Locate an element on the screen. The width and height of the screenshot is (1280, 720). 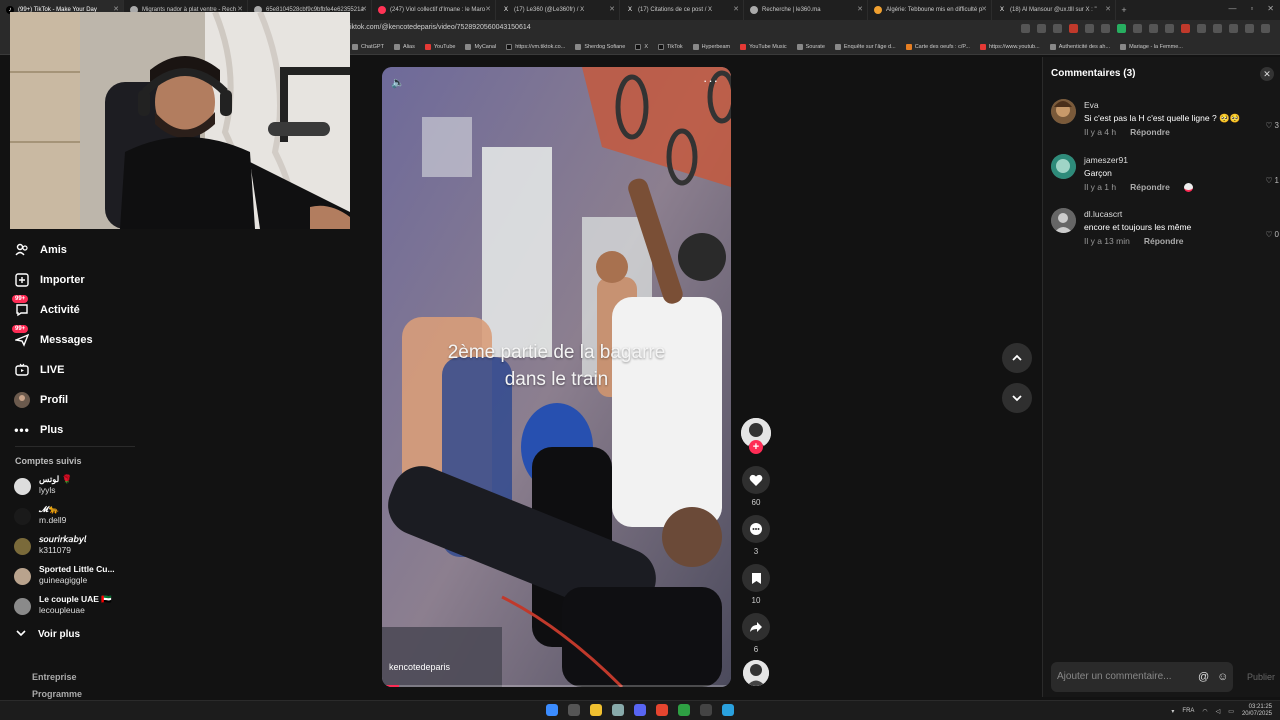
file-explorer-icon is located at coordinates (596, 710).